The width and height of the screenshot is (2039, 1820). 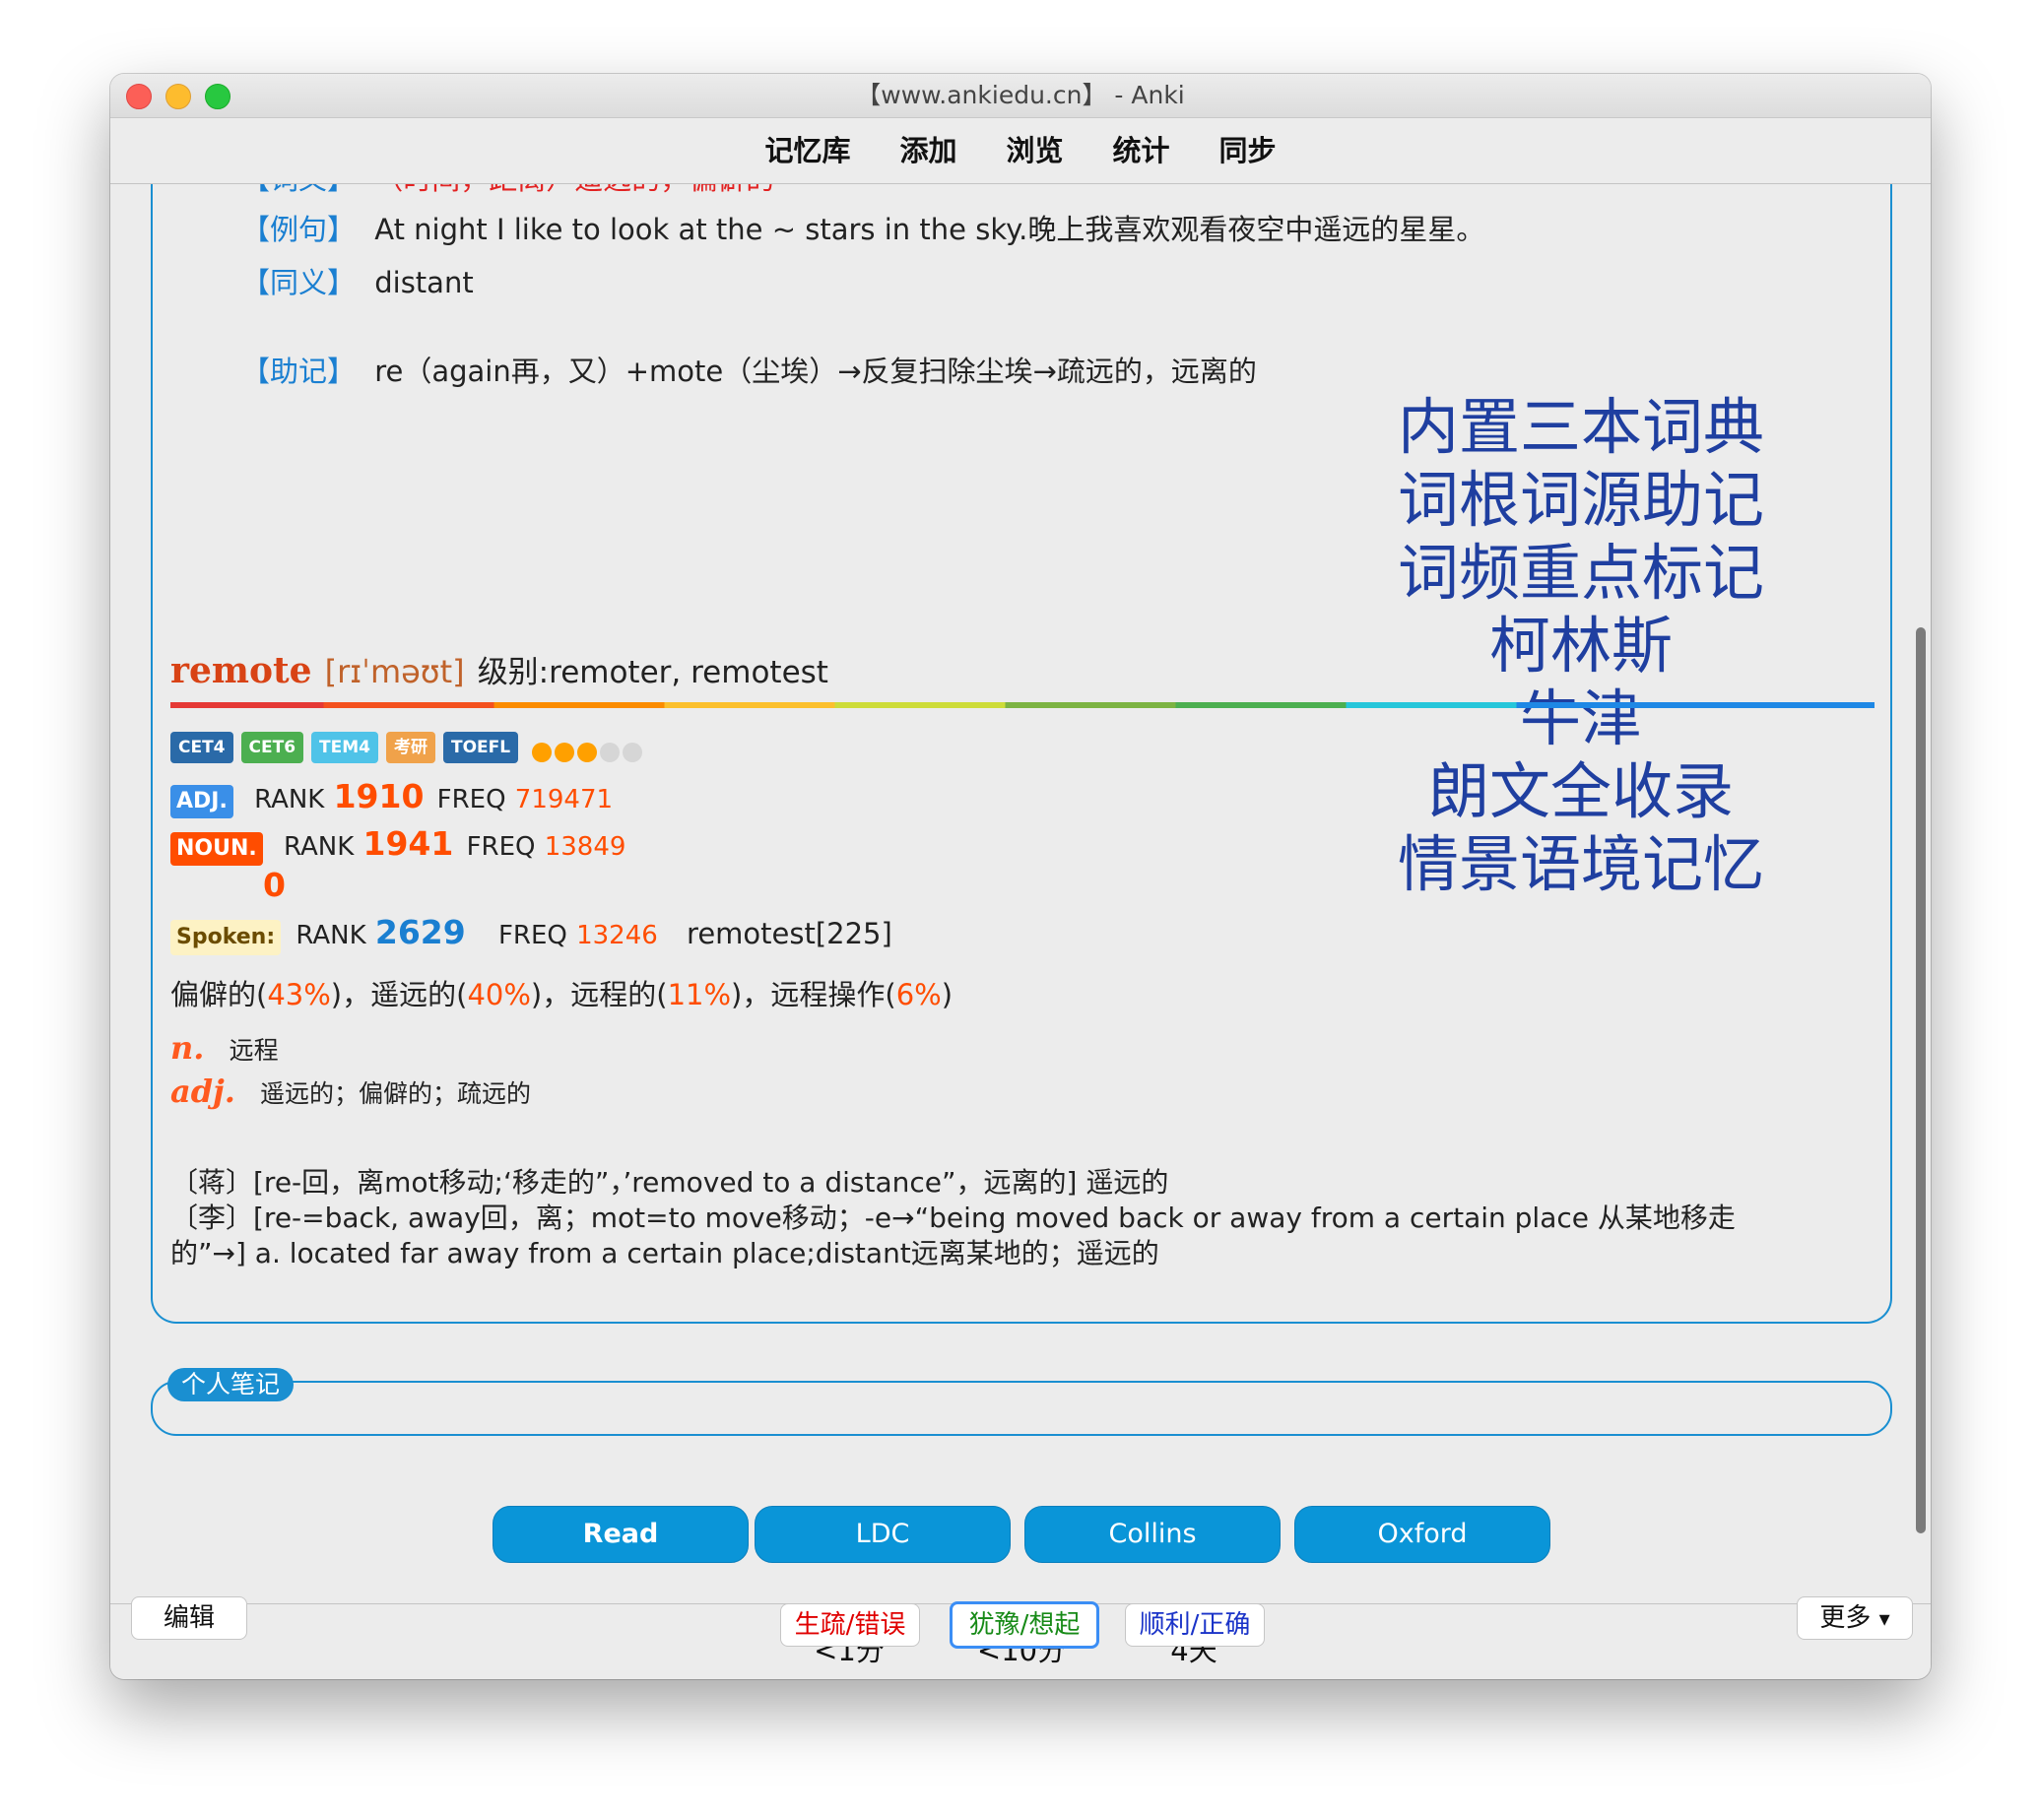 What do you see at coordinates (1195, 1625) in the screenshot?
I see `answer-good-button: 顺利/正确` at bounding box center [1195, 1625].